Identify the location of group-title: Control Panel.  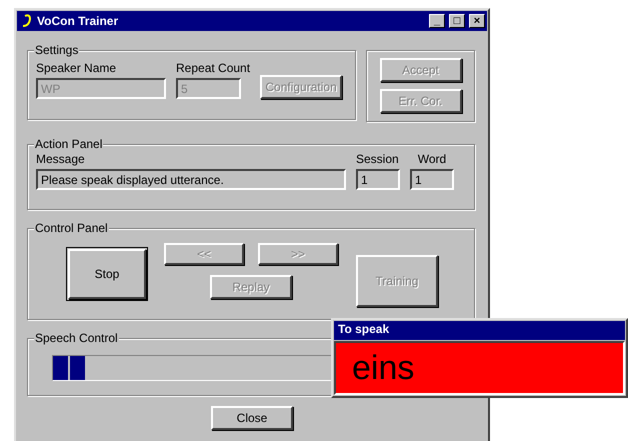
(71, 228).